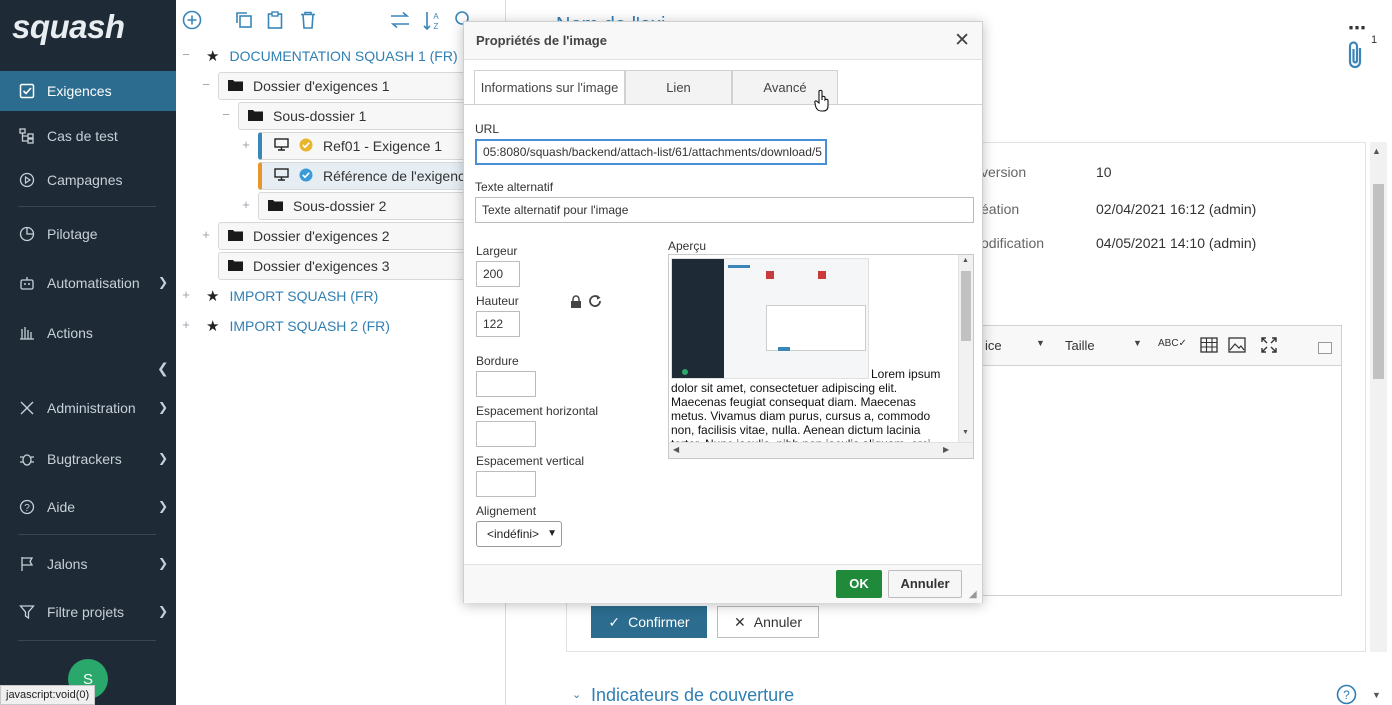  I want to click on delete-icon, so click(309, 21).